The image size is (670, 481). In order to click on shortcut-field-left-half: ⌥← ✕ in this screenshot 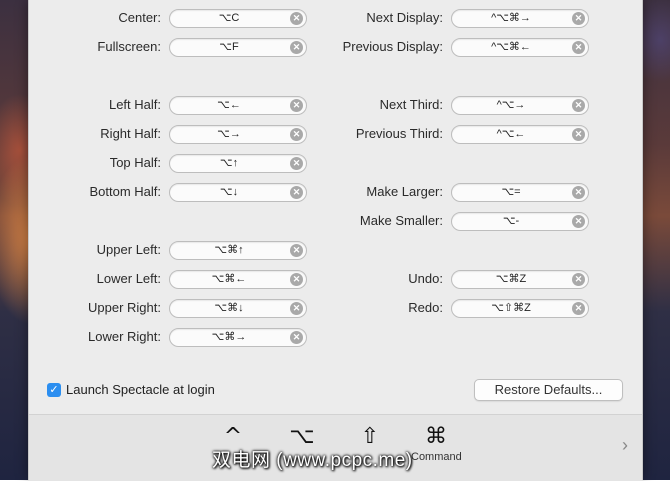, I will do `click(238, 105)`.